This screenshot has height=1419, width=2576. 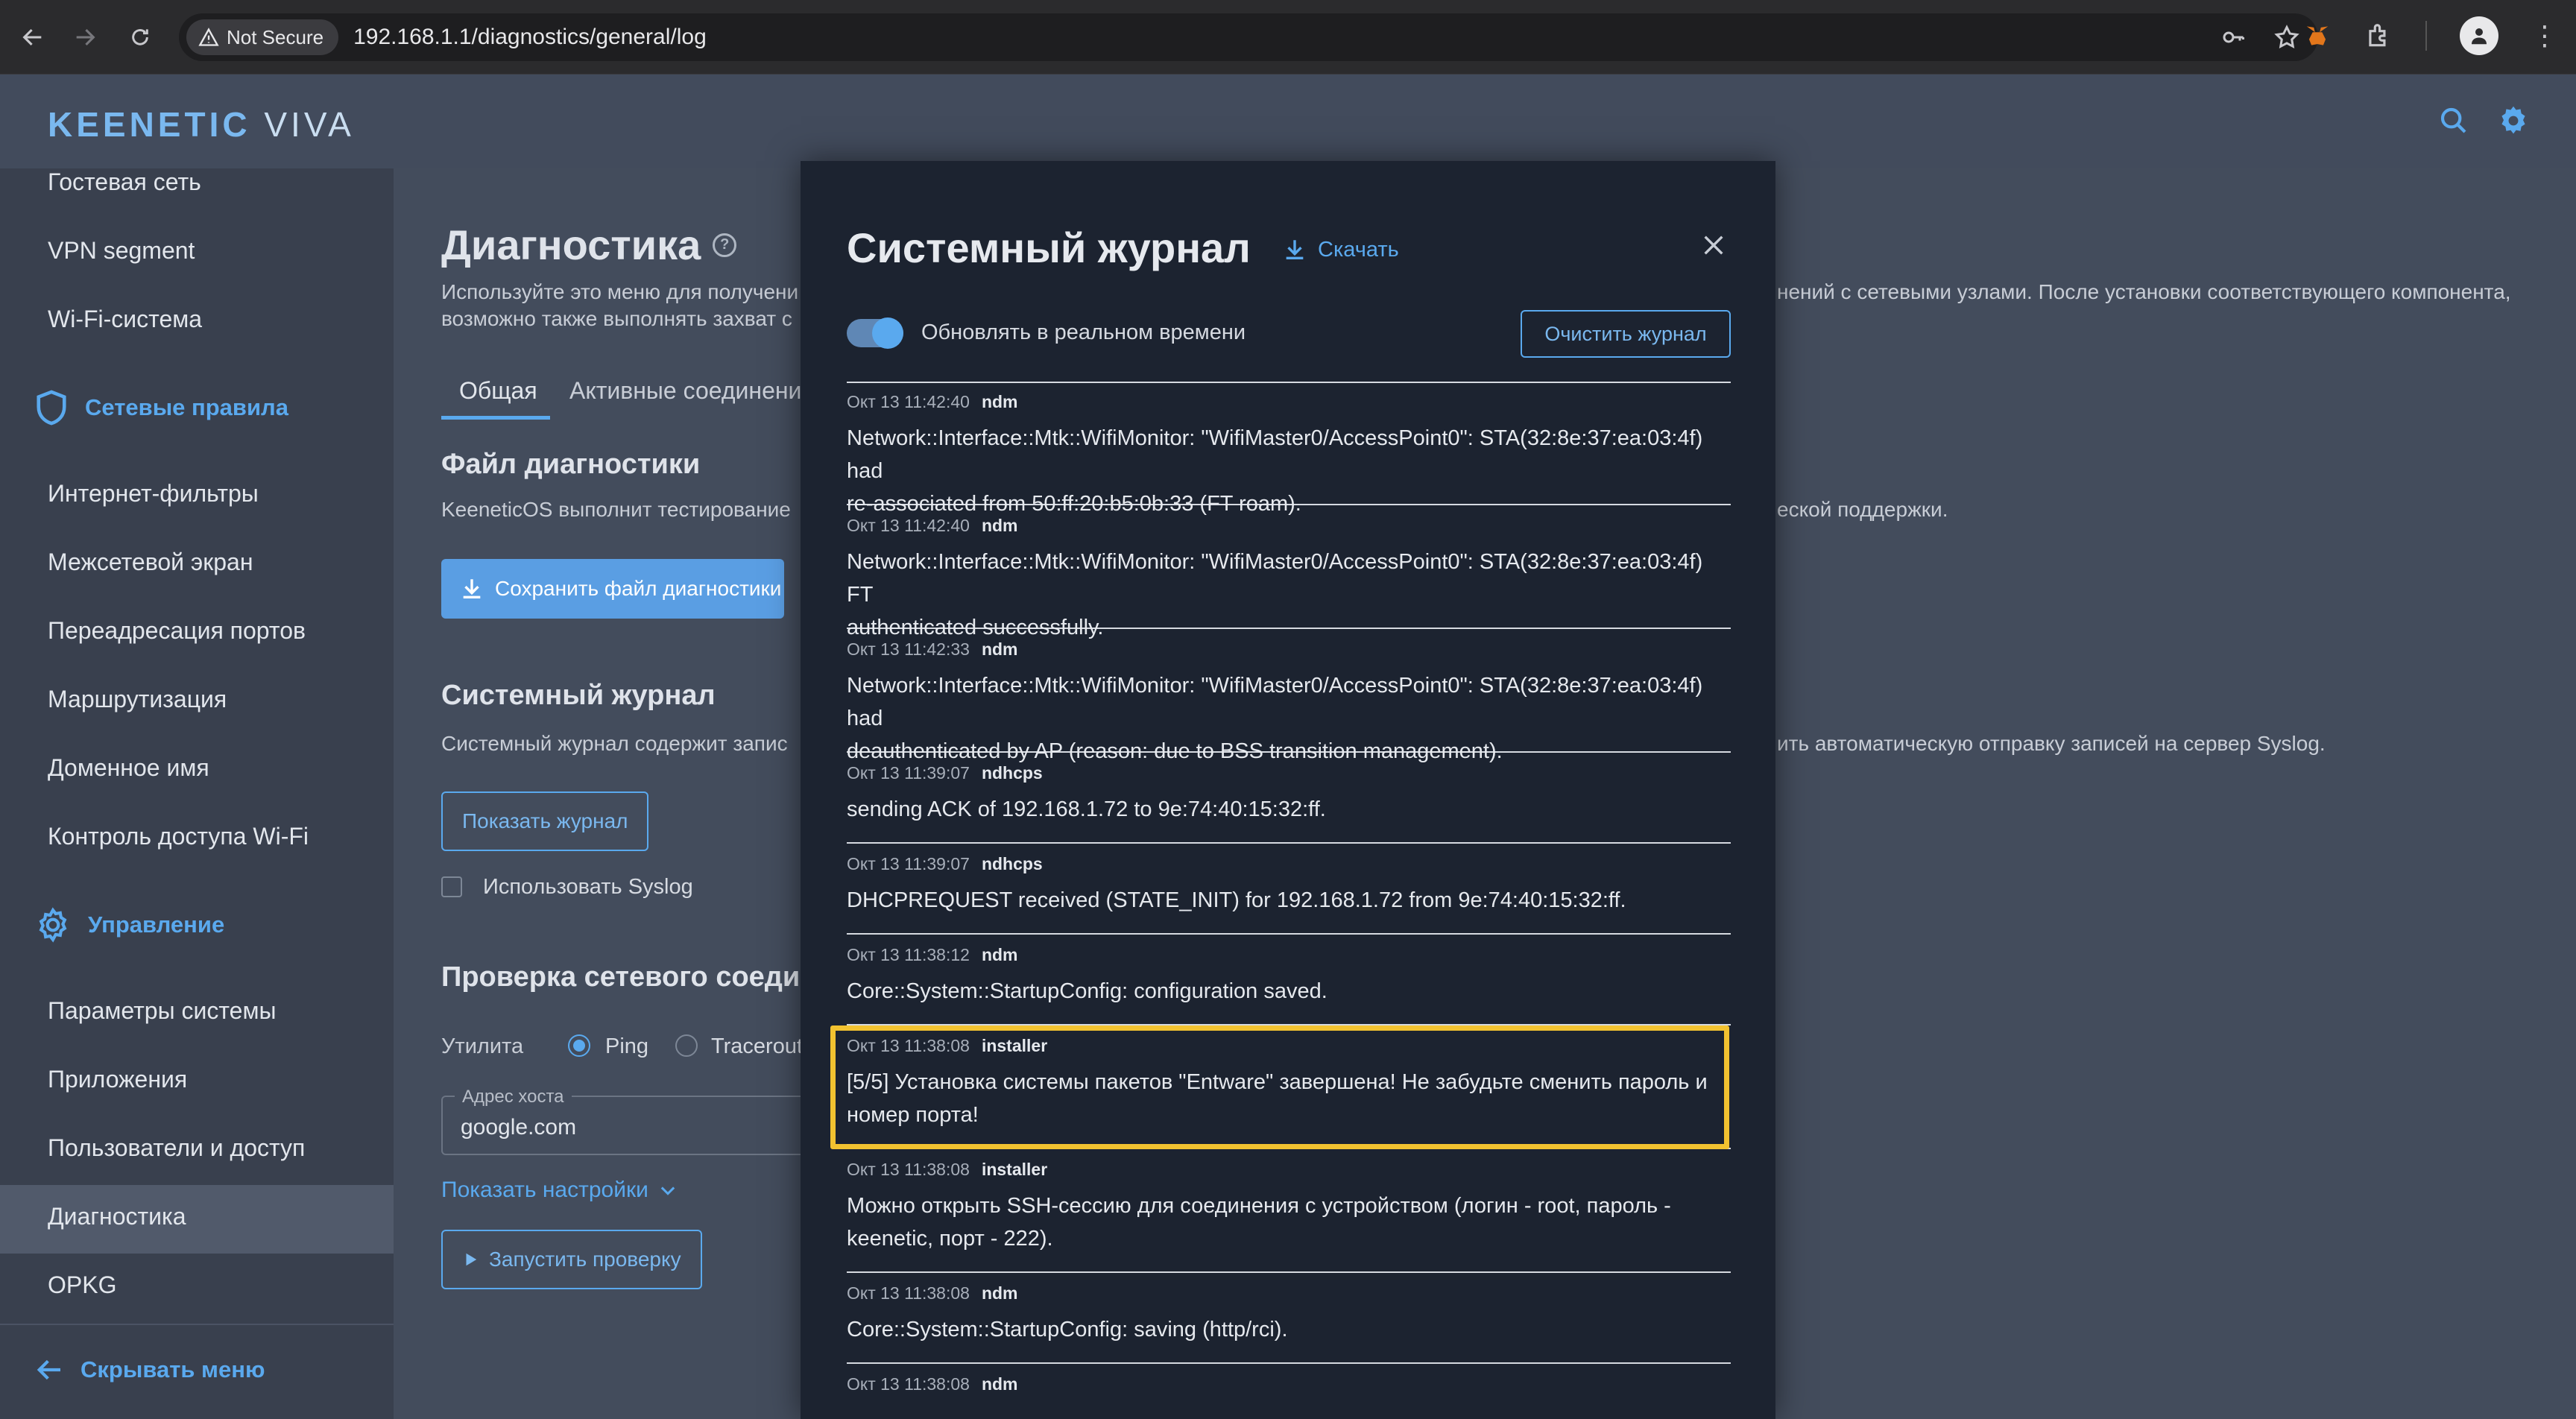 I want to click on sidebar-item-routing: Маршрутизация, so click(x=137, y=699).